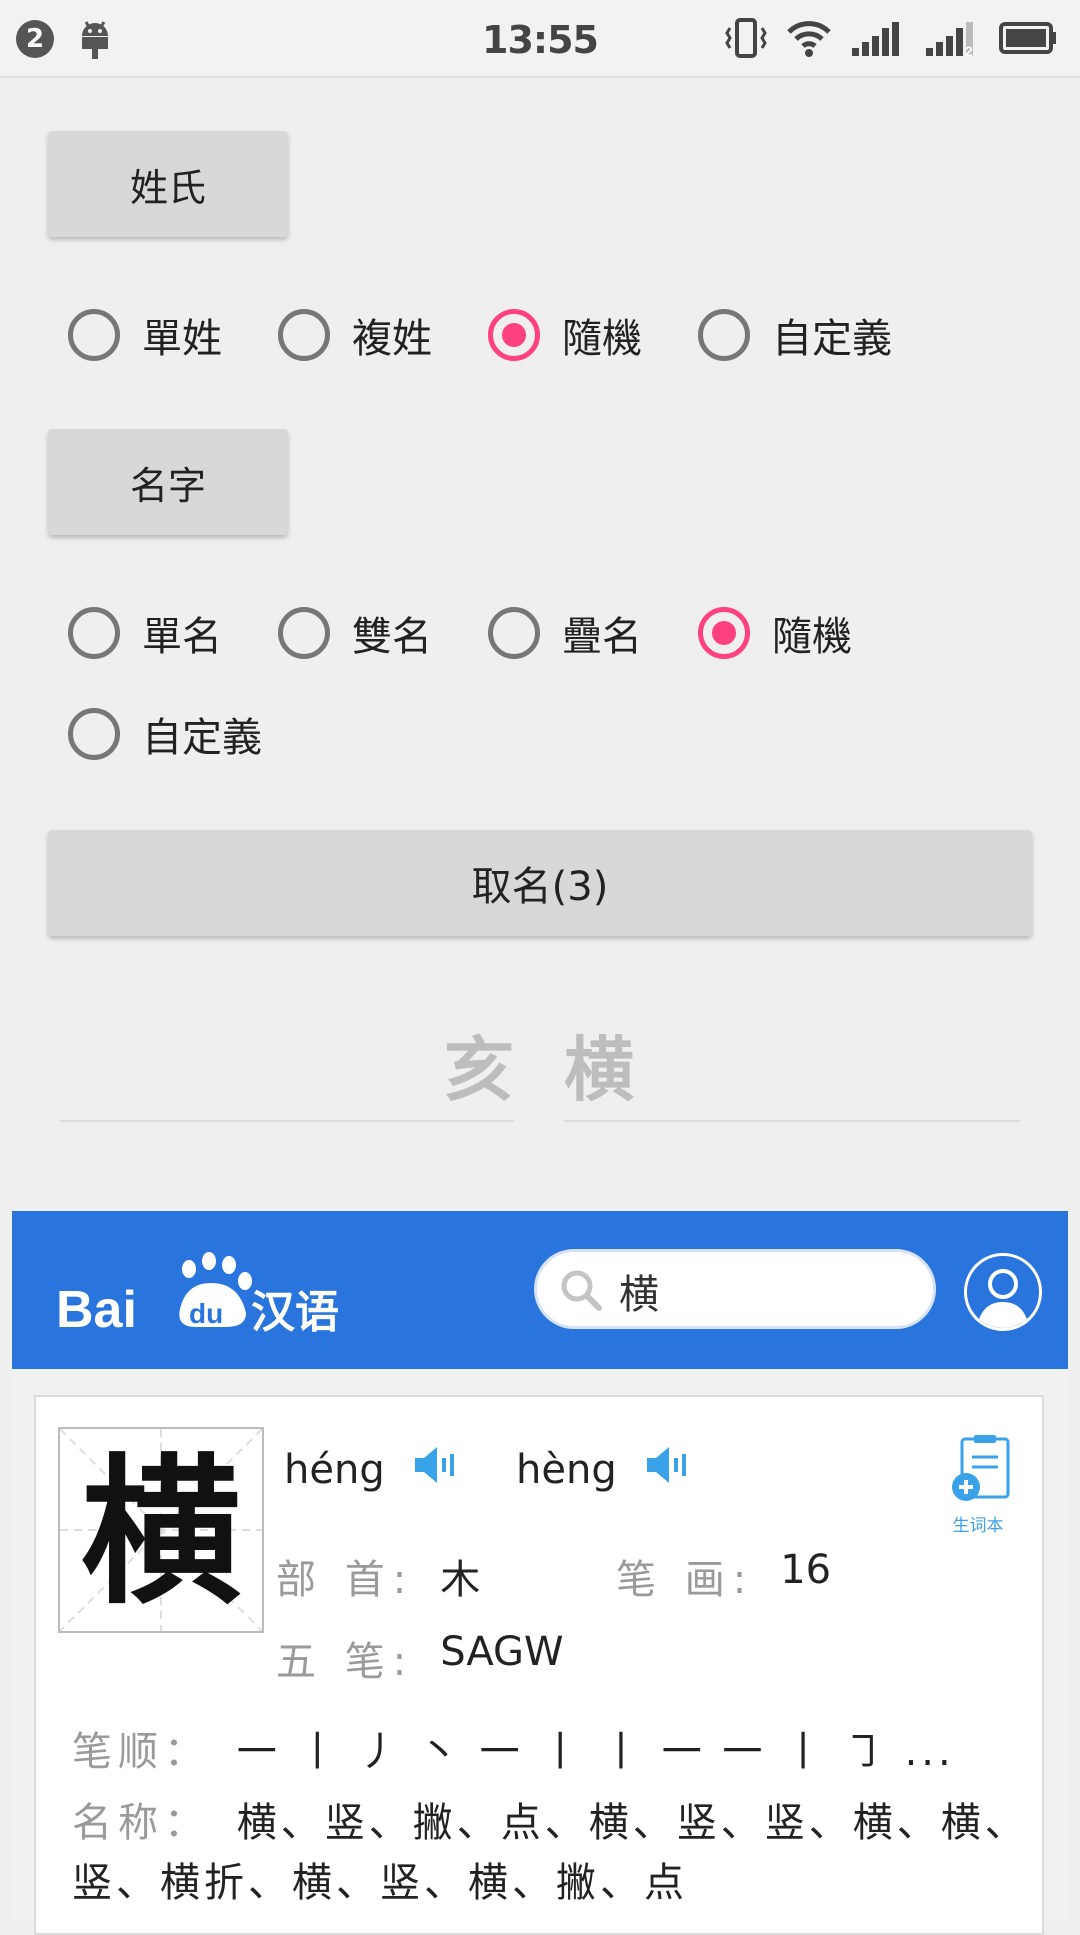 This screenshot has width=1080, height=1935. I want to click on baidu-header: Bai du 汉语 横, so click(540, 1290).